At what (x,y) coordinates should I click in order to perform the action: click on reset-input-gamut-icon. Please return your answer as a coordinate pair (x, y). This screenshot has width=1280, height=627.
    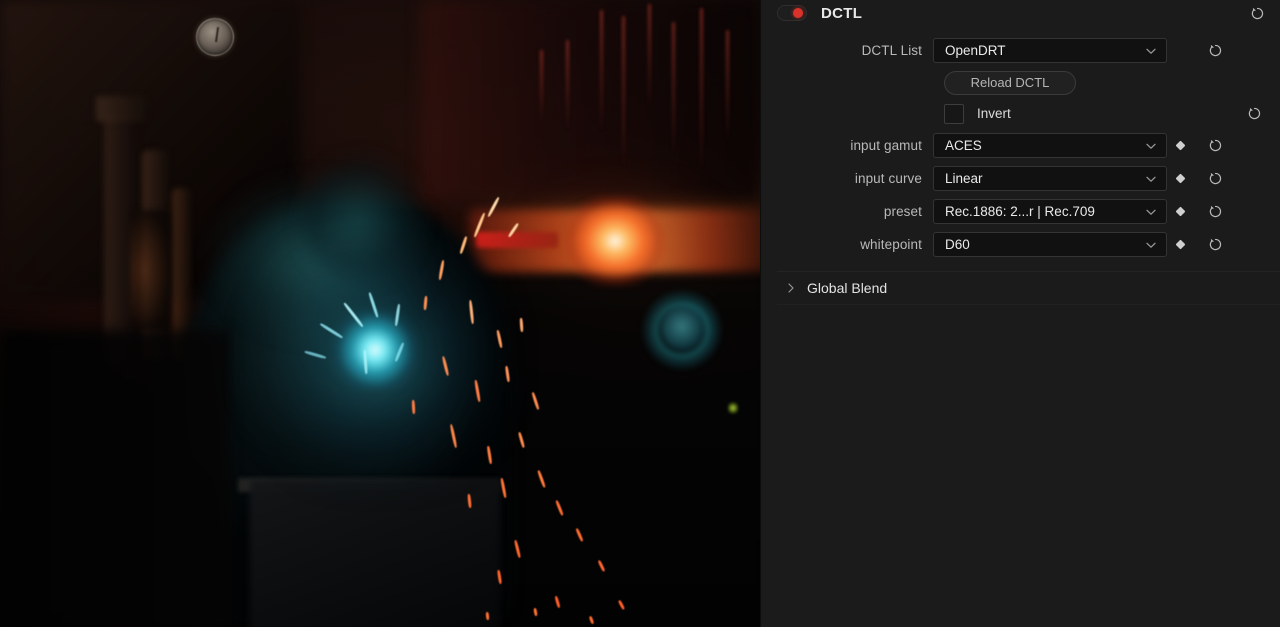
    Looking at the image, I should click on (1215, 145).